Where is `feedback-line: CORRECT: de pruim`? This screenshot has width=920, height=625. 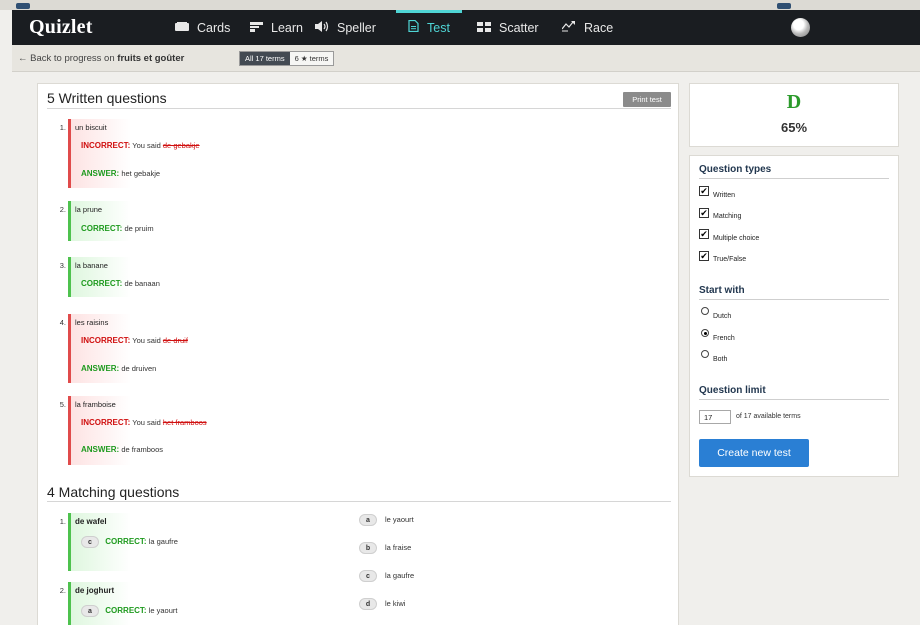
feedback-line: CORRECT: de pruim is located at coordinates (117, 228).